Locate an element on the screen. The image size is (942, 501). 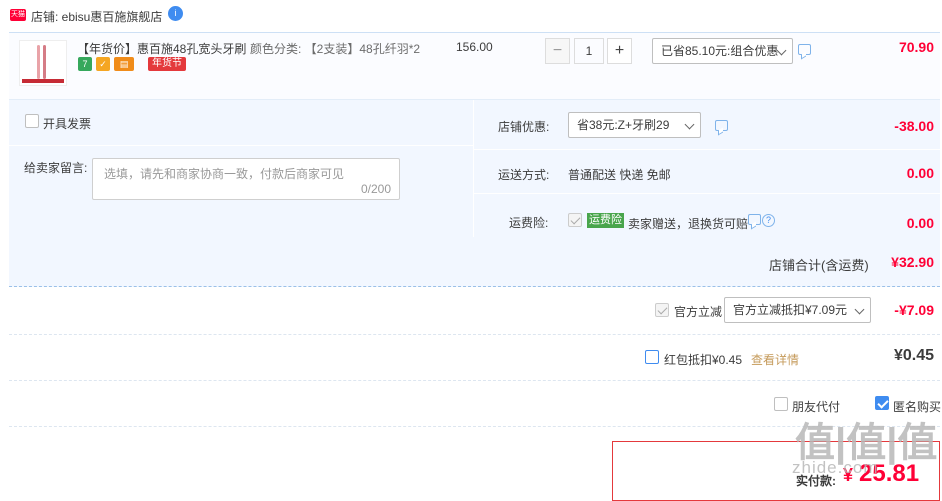
redpacket-checkbox is located at coordinates (652, 357).